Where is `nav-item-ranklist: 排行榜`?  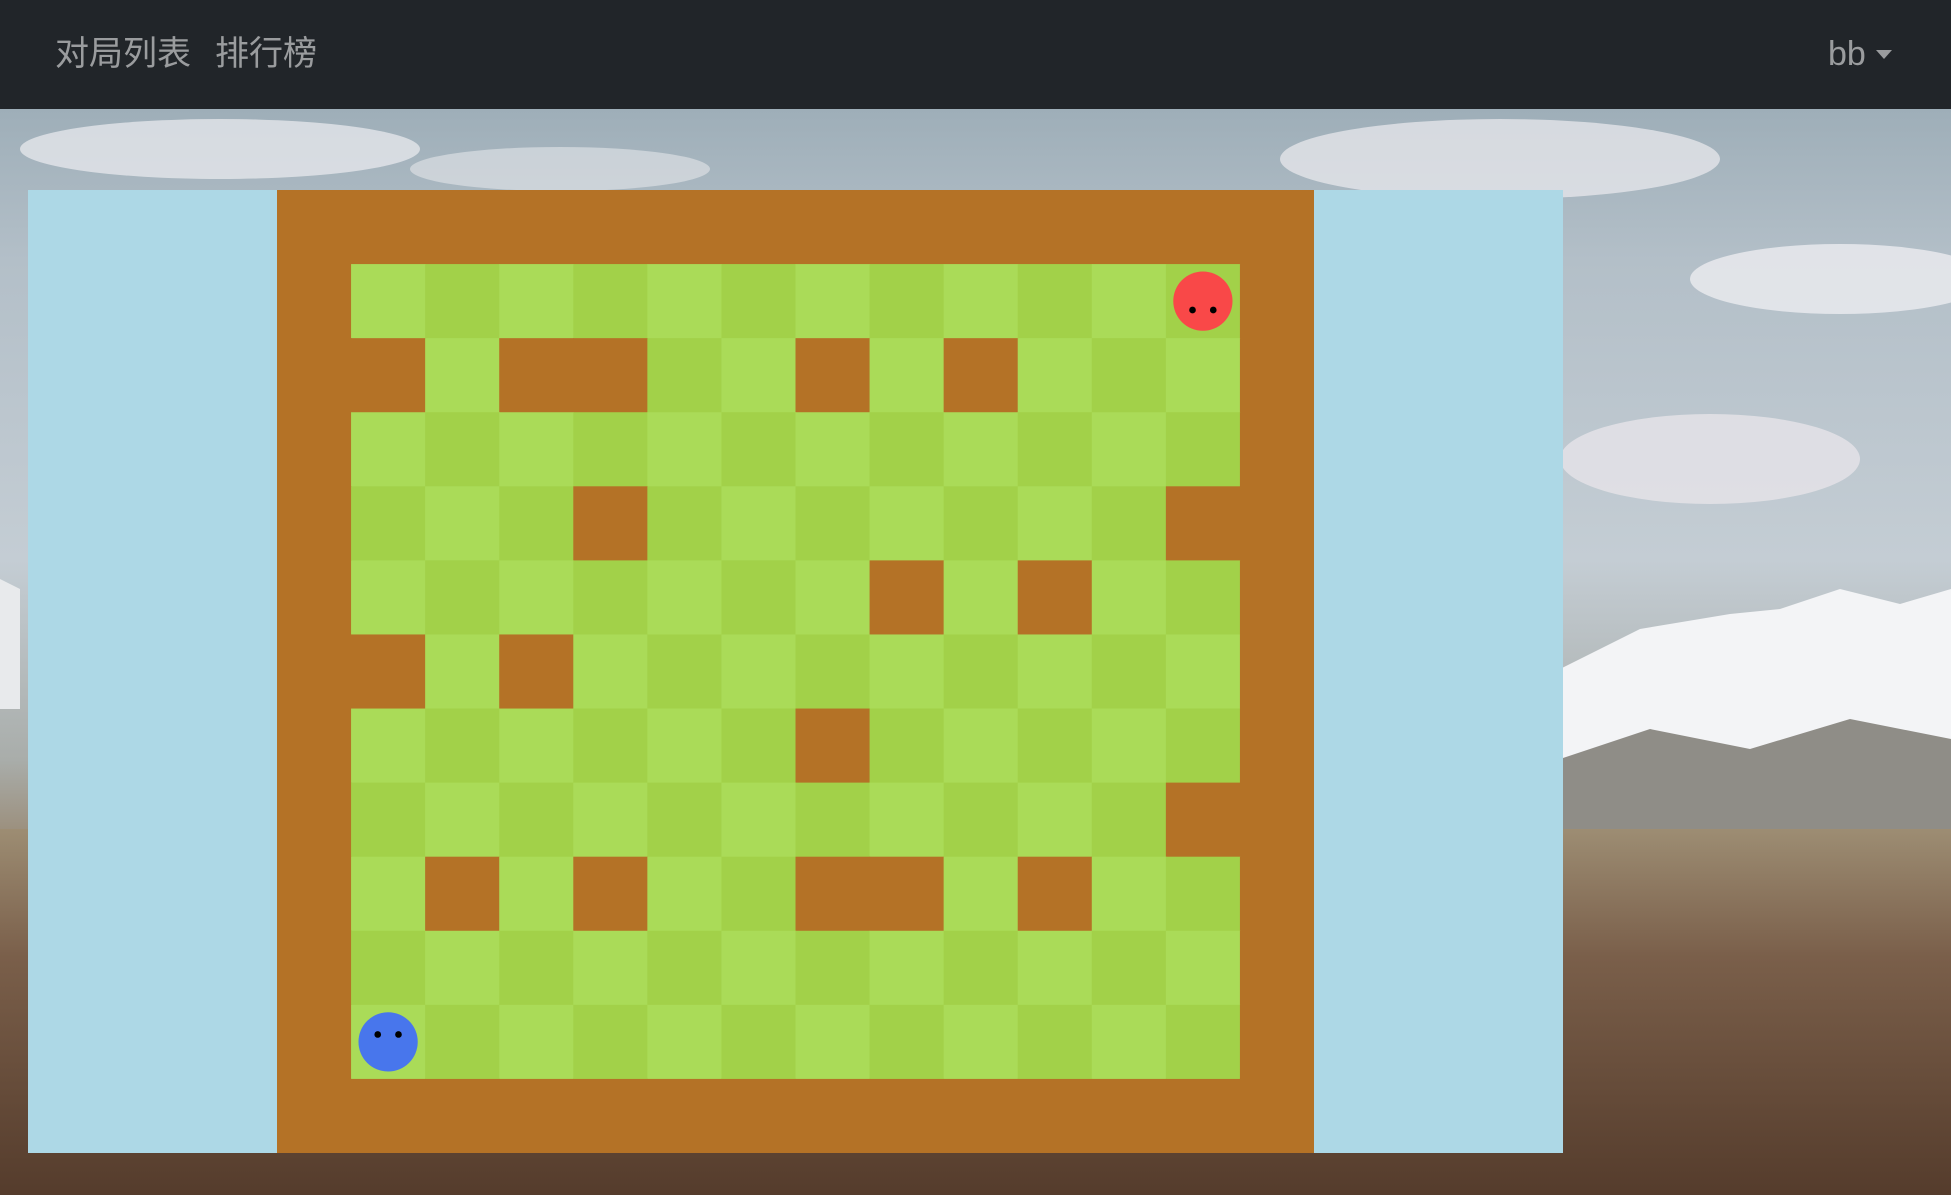
nav-item-ranklist: 排行榜 is located at coordinates (266, 54).